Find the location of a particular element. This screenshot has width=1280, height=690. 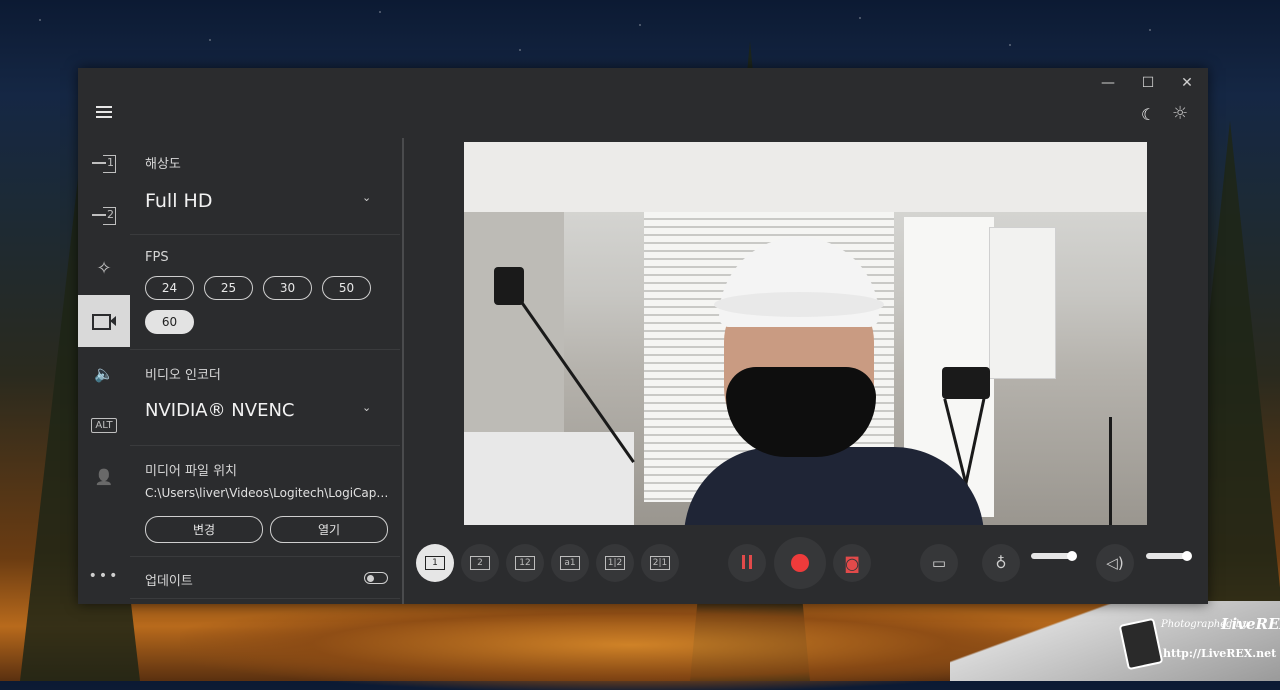

rail-item-alt: ALT is located at coordinates (104, 425).